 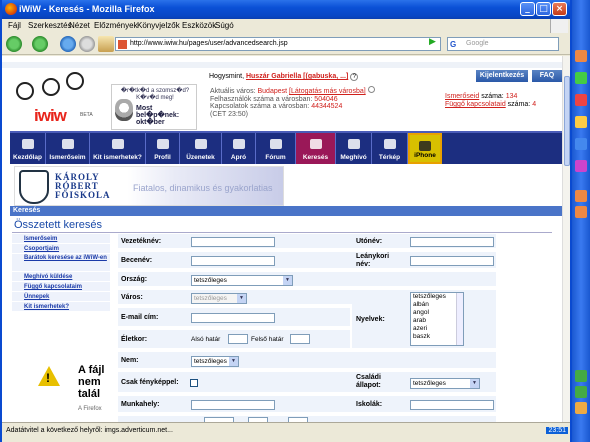 I want to click on logout-button: Kijelentkezés, so click(x=502, y=76).